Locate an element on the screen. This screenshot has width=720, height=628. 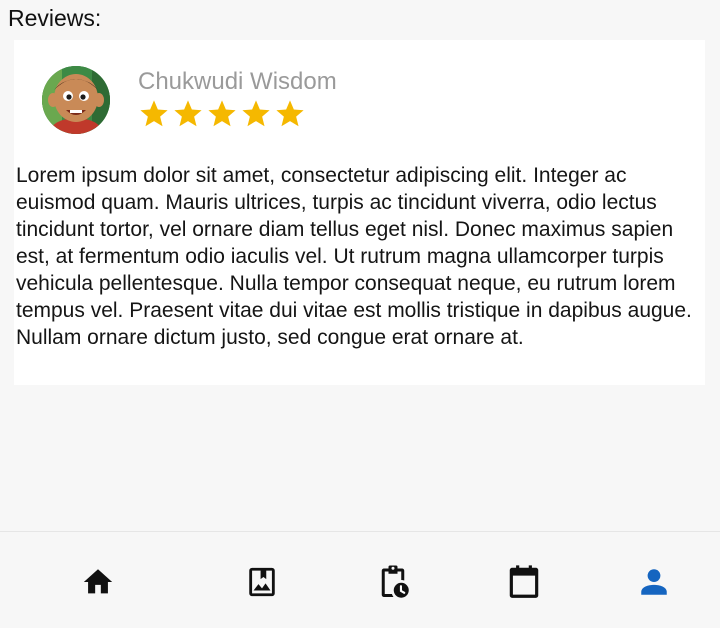
nav-profile is located at coordinates (654, 582).